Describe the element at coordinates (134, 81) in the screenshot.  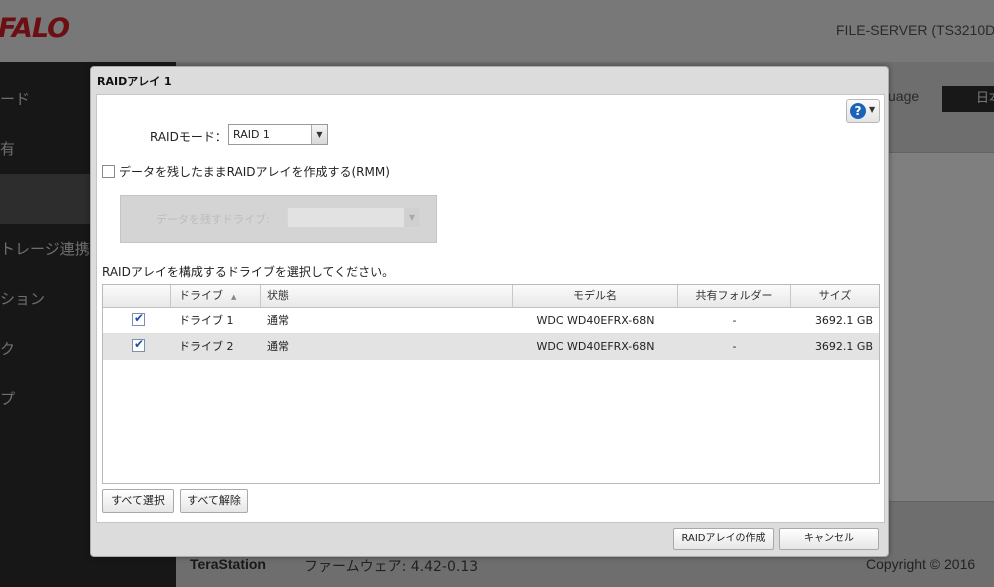
I see `dialog-title: RAIDアレイ 1` at that location.